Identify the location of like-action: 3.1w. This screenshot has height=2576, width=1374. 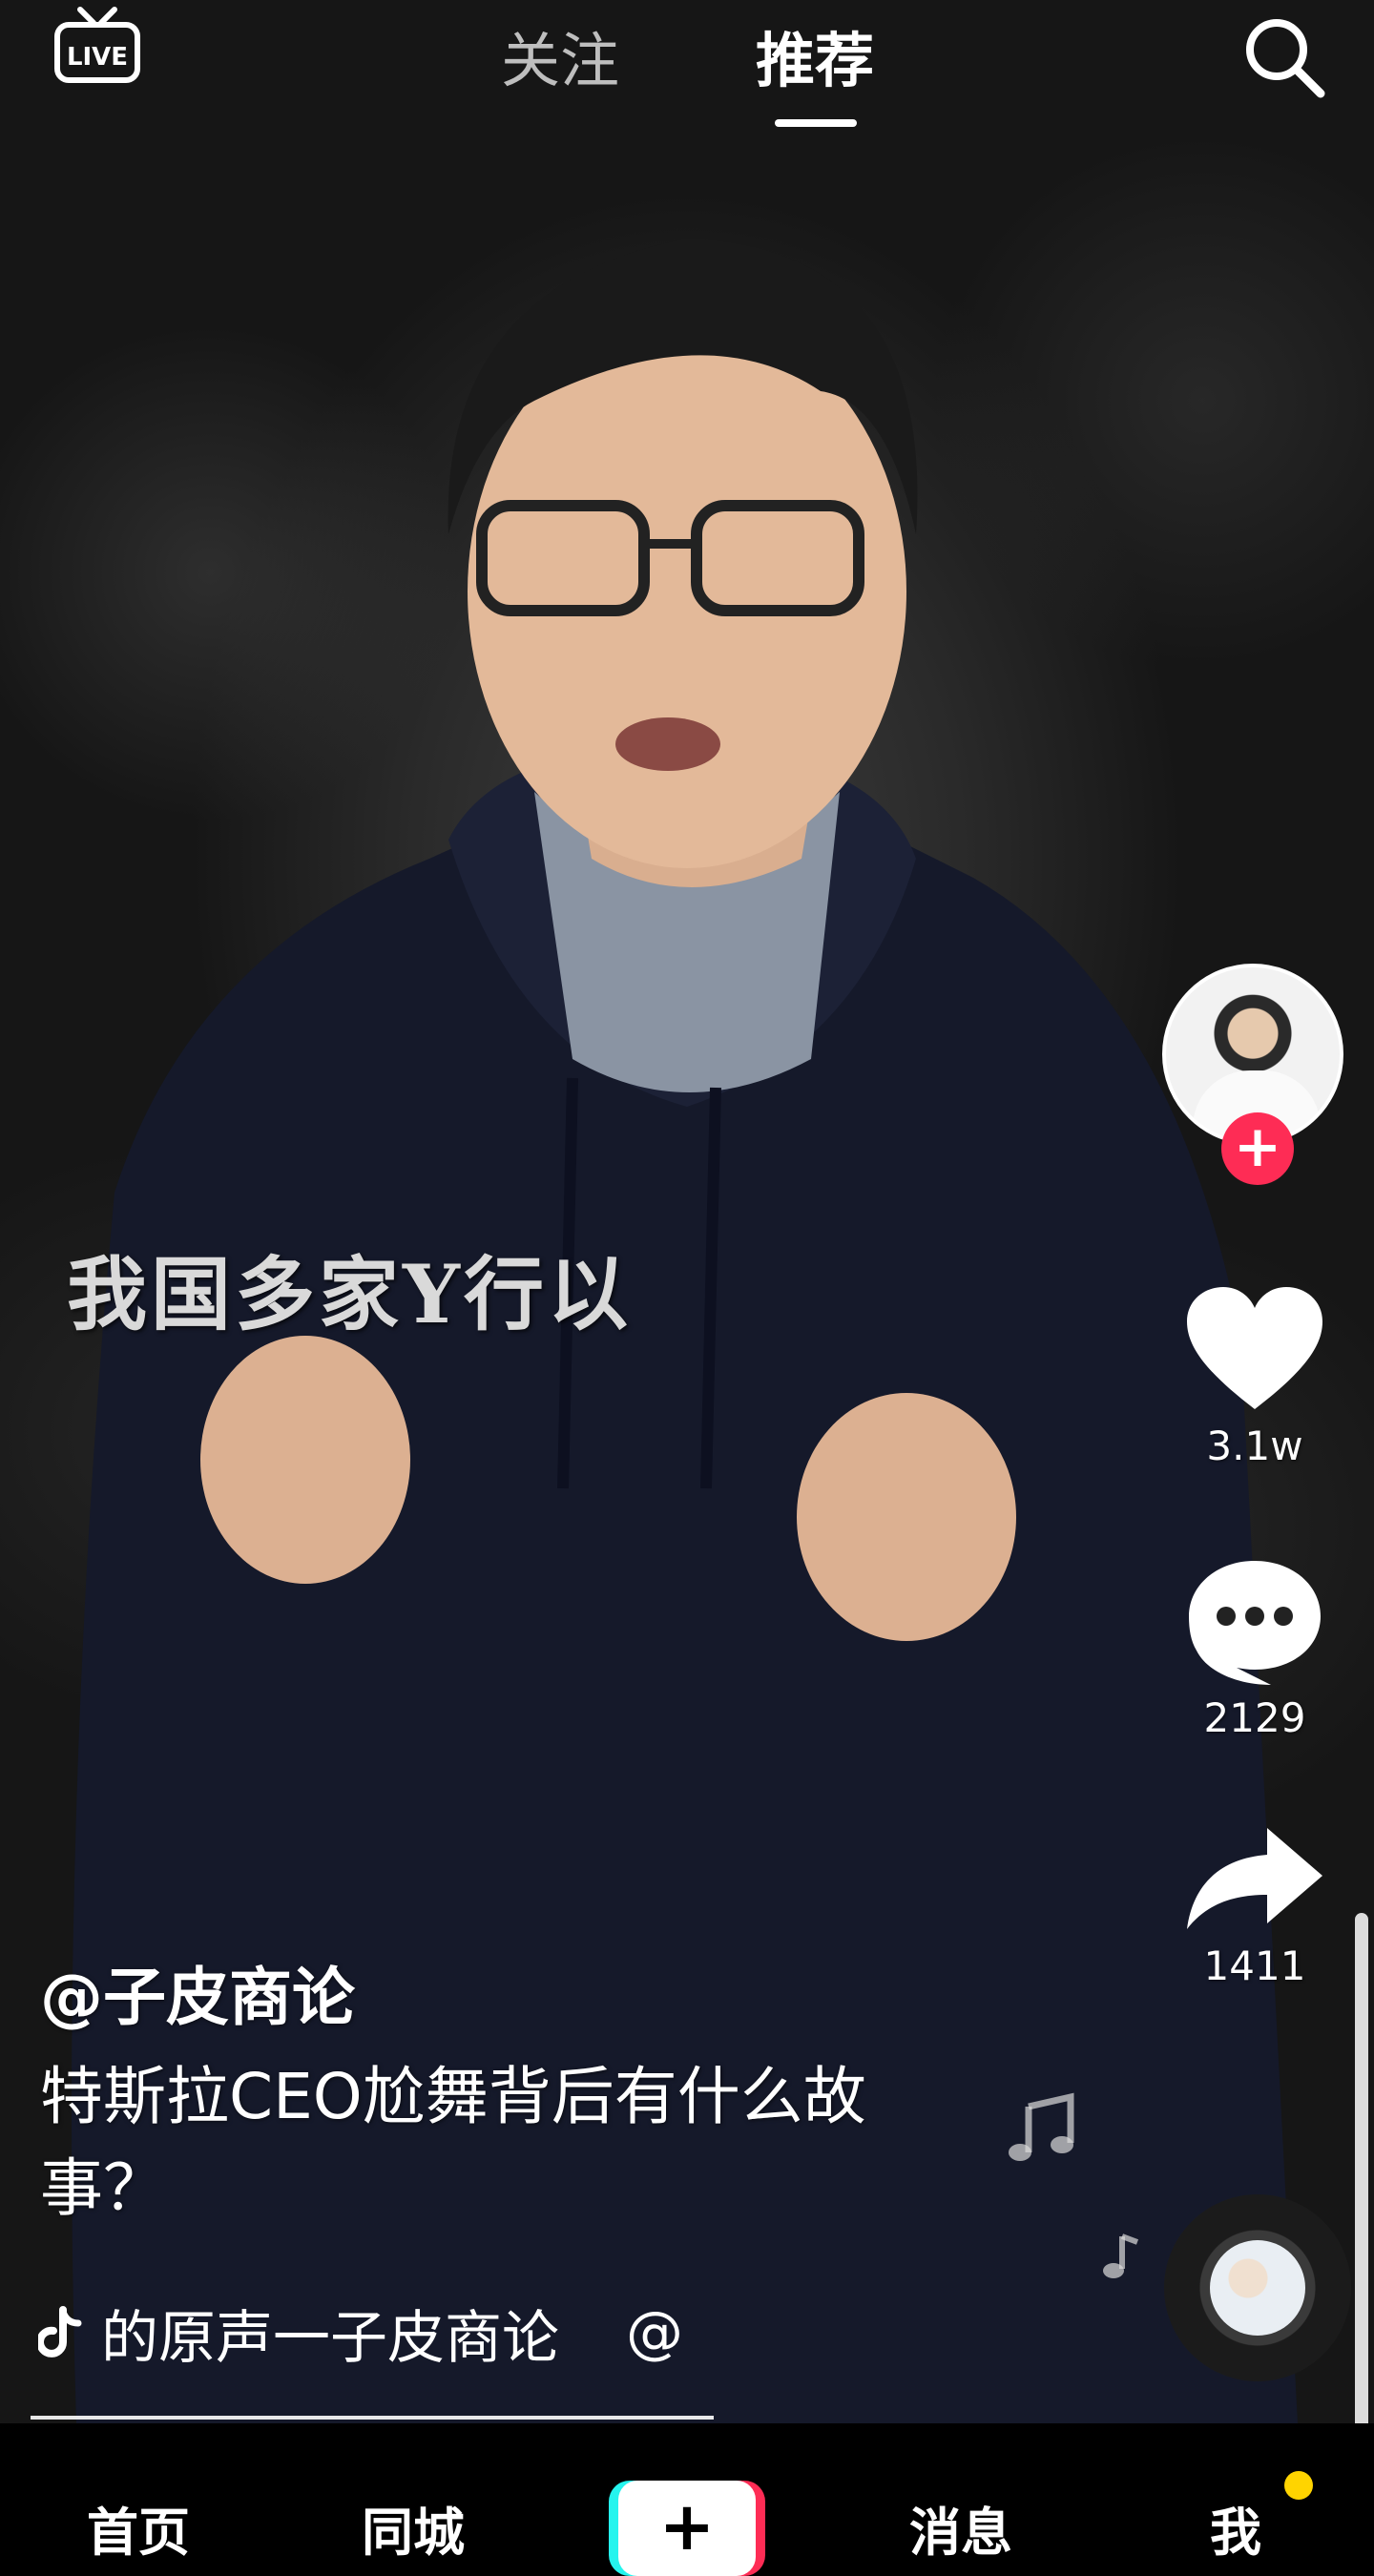
(1255, 1376).